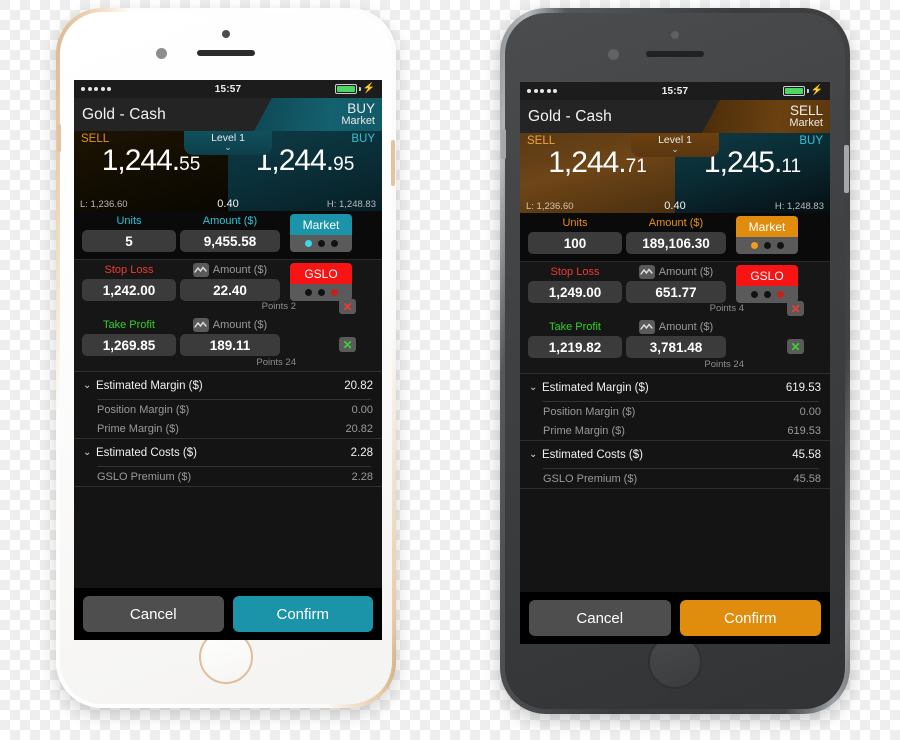  I want to click on summary-sub-value: 20.82, so click(359, 428).